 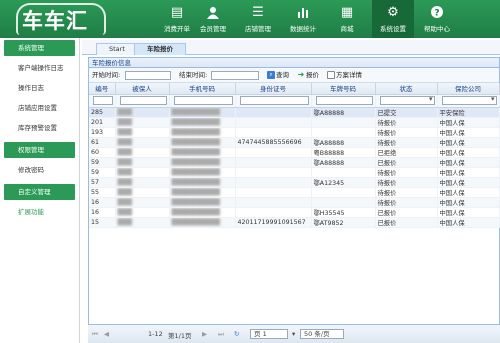 What do you see at coordinates (39, 48) in the screenshot?
I see `sidebar-group-system: 系统管理` at bounding box center [39, 48].